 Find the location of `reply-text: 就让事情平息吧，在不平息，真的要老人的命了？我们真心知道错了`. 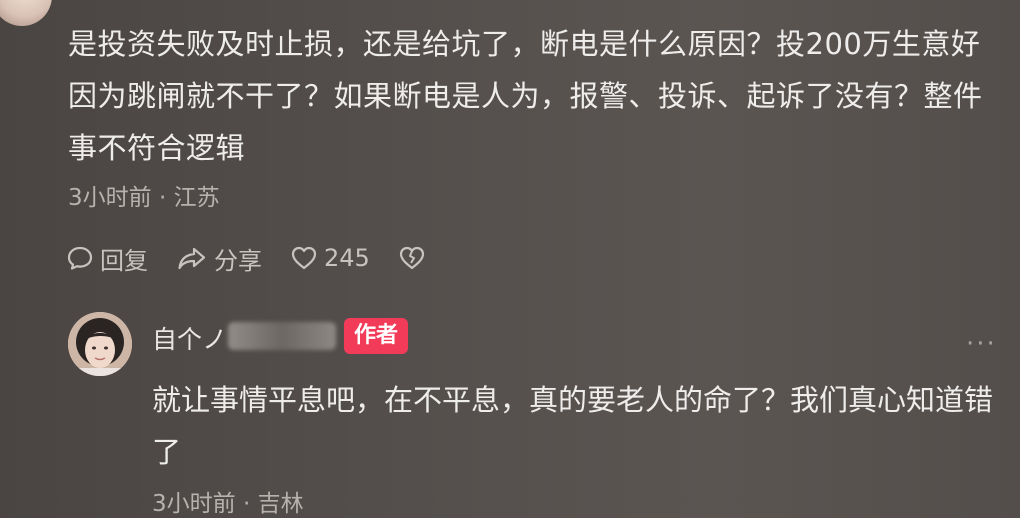

reply-text: 就让事情平息吧，在不平息，真的要老人的命了？我们真心知道错了 is located at coordinates (573, 426).